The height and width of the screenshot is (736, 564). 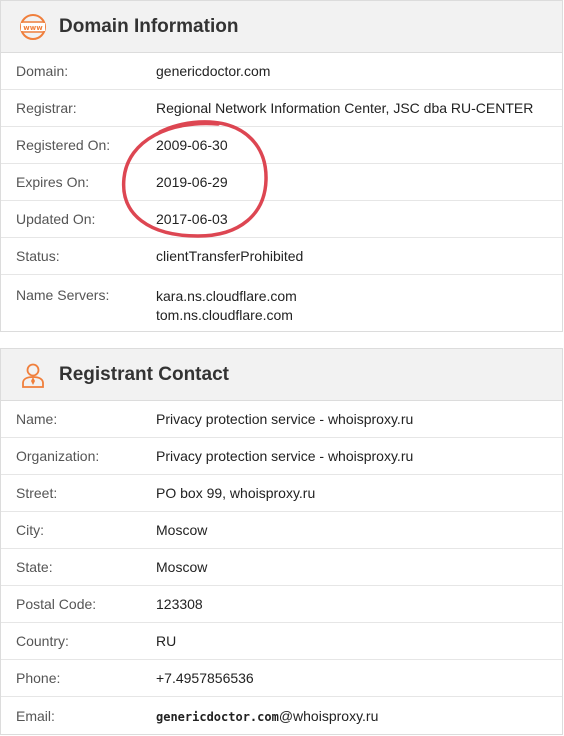 I want to click on row-label: Updated On:, so click(x=56, y=219).